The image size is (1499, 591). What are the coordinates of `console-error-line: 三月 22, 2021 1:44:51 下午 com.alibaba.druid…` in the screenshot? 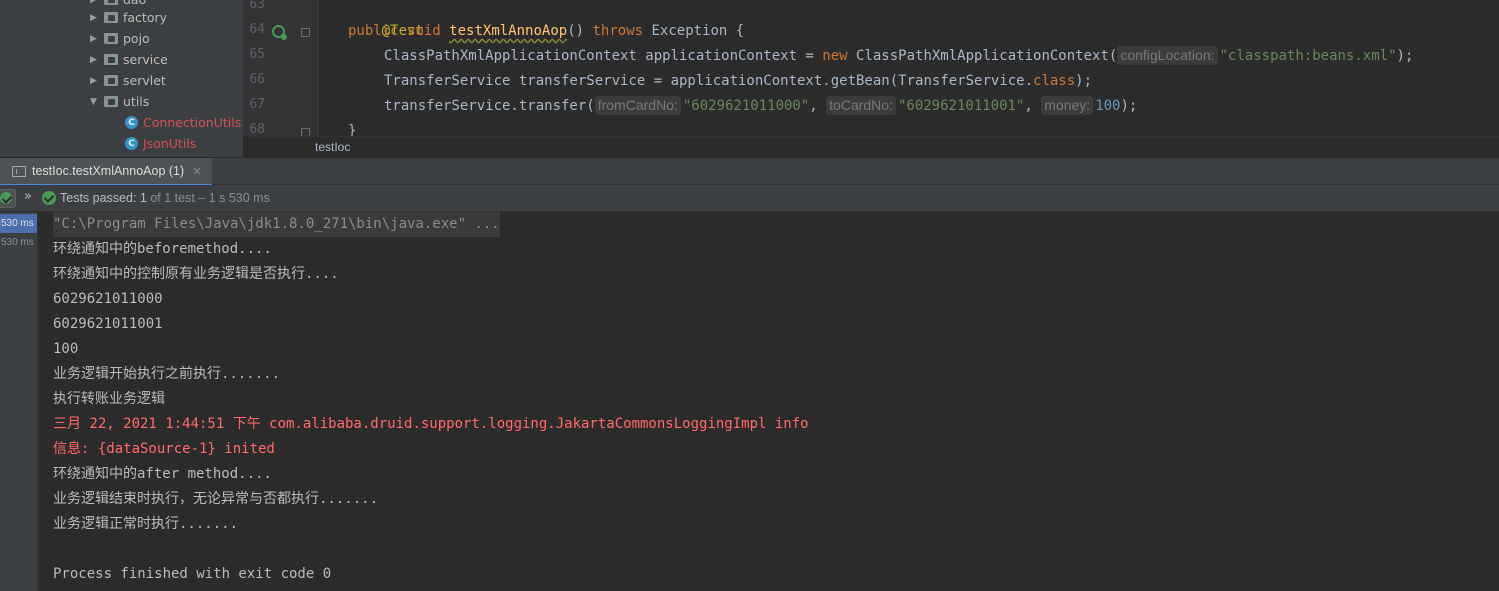 It's located at (431, 424).